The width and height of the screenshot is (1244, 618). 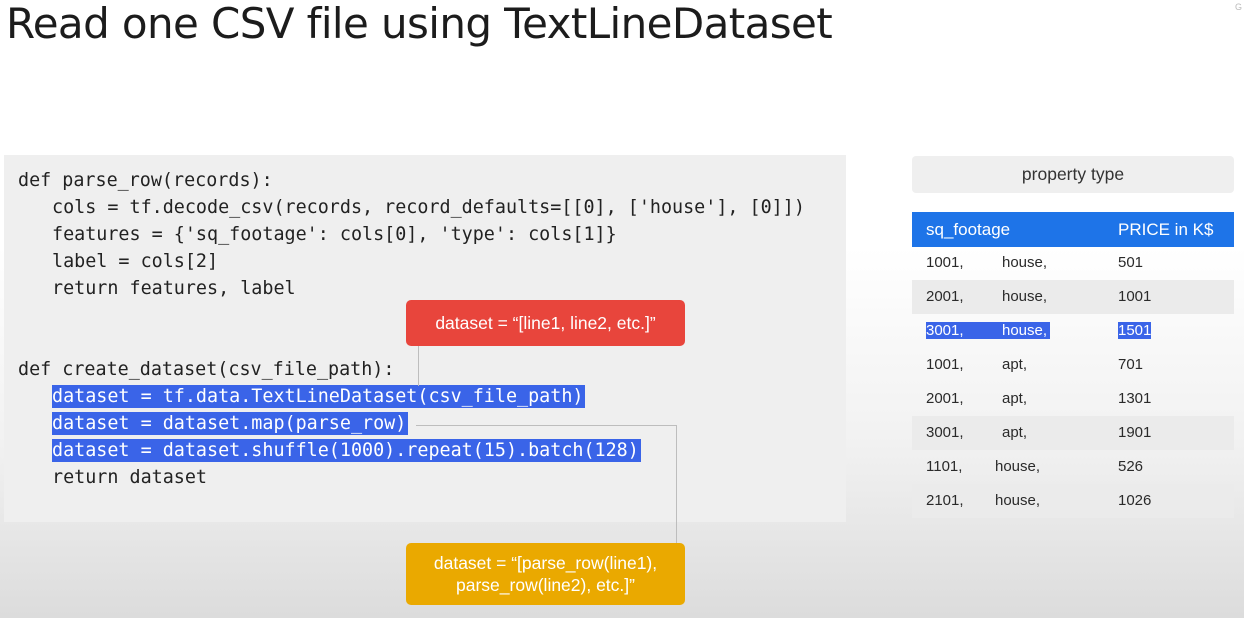 What do you see at coordinates (968, 229) in the screenshot?
I see `column-header-sq-footage: sq_footage` at bounding box center [968, 229].